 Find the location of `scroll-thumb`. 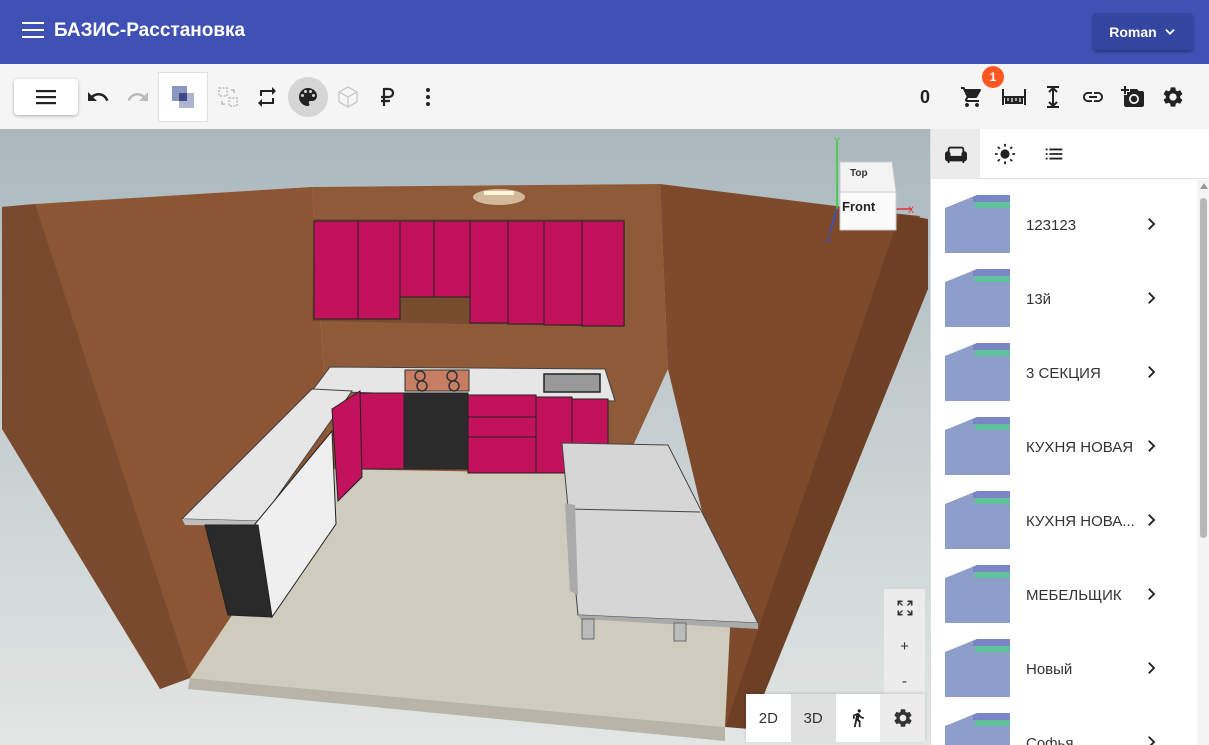

scroll-thumb is located at coordinates (1203, 368).